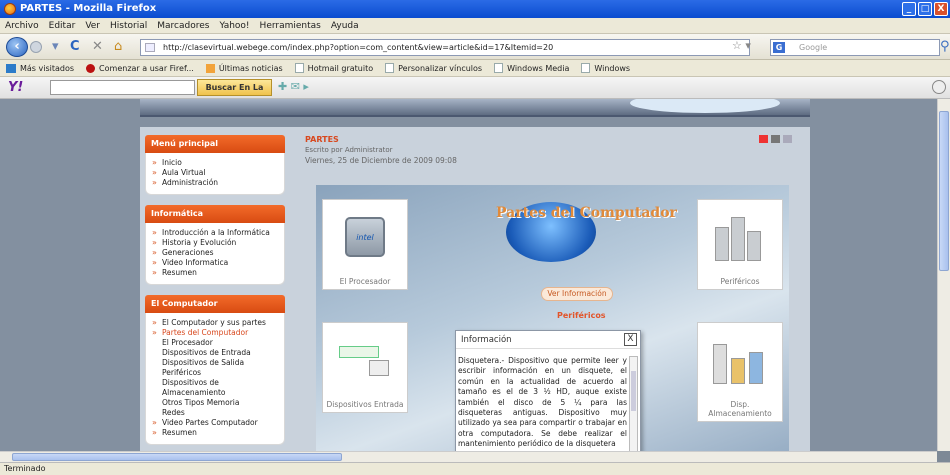 This screenshot has width=950, height=475. Describe the element at coordinates (577, 294) in the screenshot. I see `ver-informacion-button: Ver Información` at that location.